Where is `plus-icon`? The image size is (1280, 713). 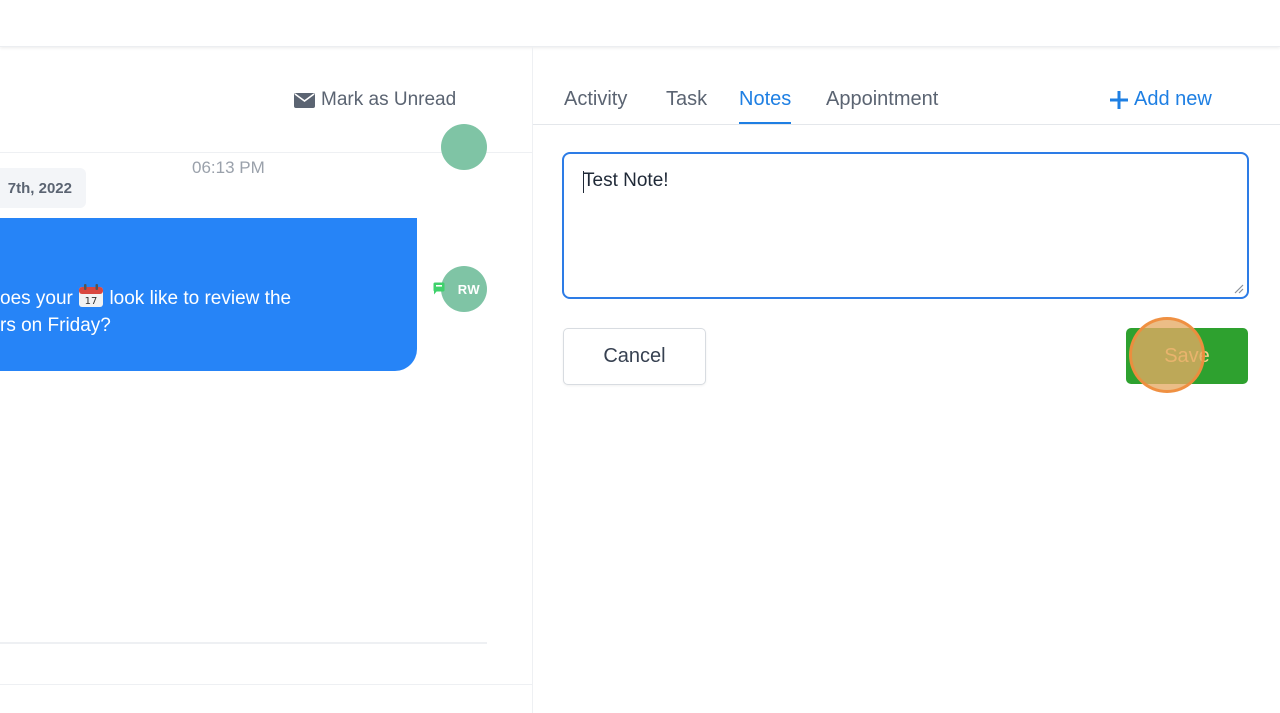
plus-icon is located at coordinates (1119, 99).